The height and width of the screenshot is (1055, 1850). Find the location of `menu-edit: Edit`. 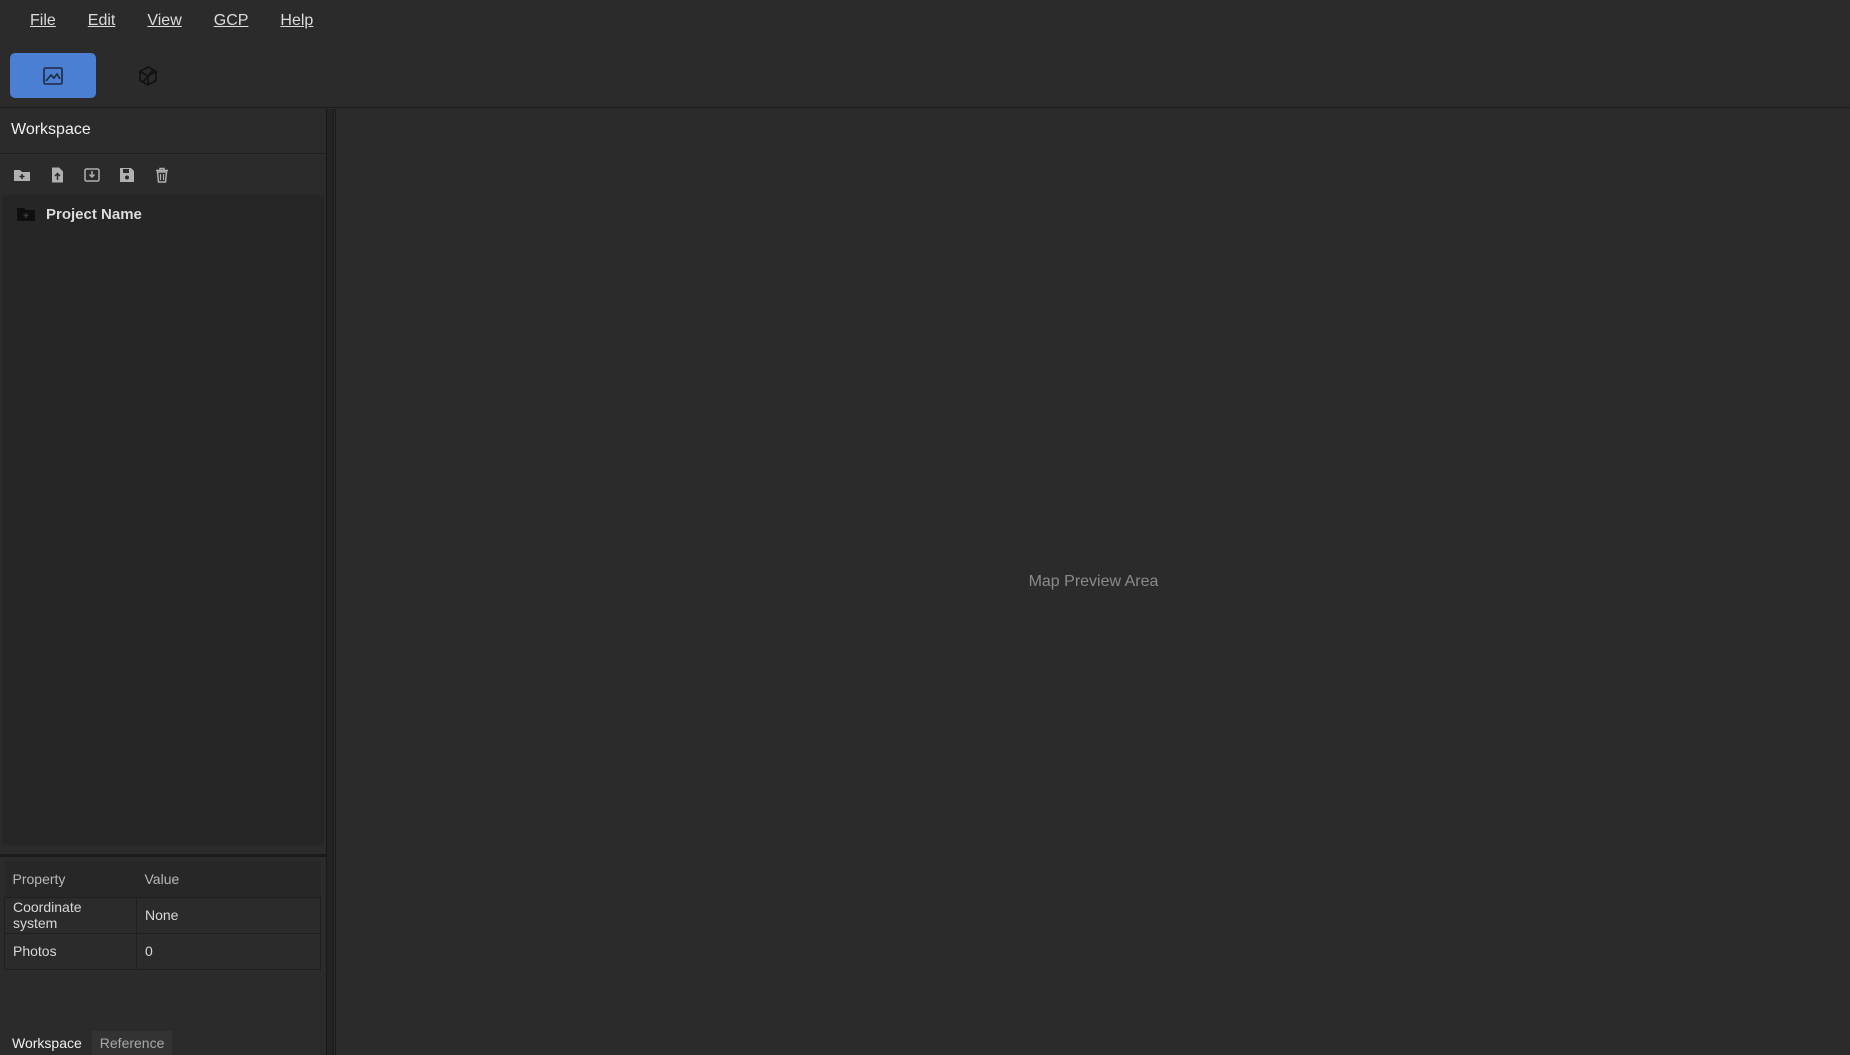

menu-edit: Edit is located at coordinates (102, 21).